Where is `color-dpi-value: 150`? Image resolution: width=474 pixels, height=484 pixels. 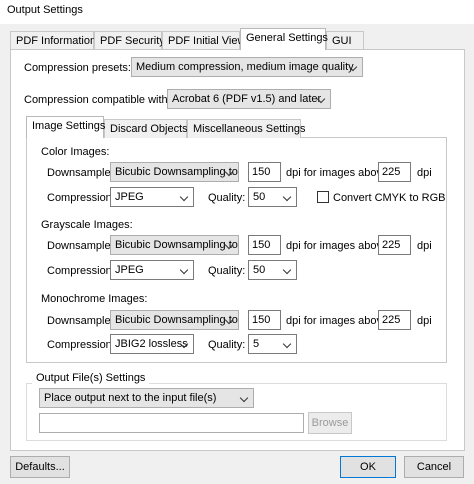 color-dpi-value: 150 is located at coordinates (261, 172).